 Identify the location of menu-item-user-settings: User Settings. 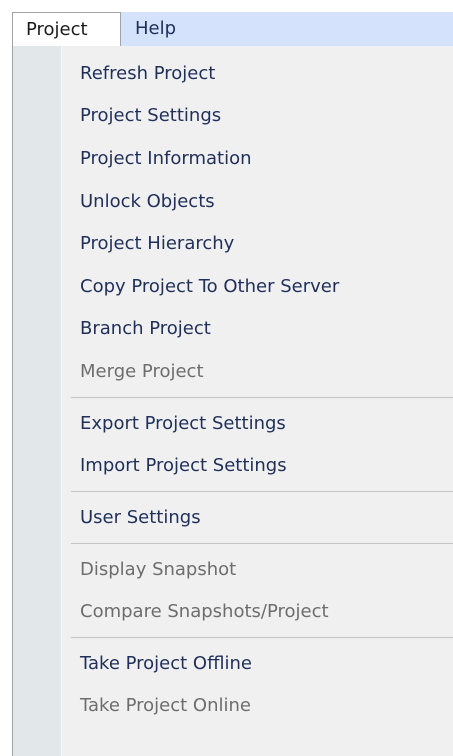
(140, 518).